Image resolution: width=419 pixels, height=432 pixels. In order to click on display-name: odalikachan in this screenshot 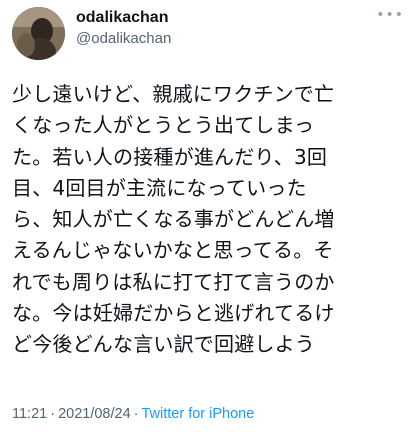, I will do `click(123, 18)`.